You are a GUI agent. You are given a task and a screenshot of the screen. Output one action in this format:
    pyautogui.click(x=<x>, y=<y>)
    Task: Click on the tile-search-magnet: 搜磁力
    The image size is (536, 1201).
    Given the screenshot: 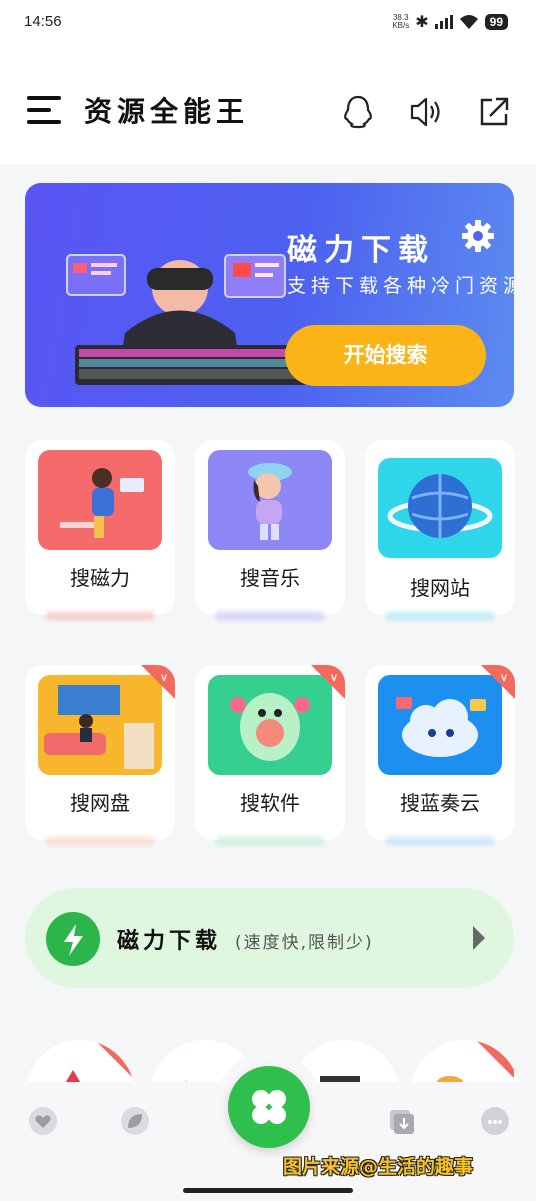 What is the action you would take?
    pyautogui.click(x=100, y=530)
    